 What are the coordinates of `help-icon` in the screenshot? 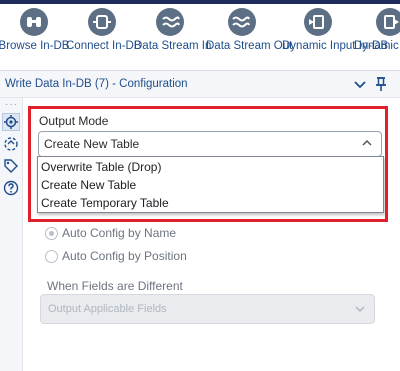 It's located at (11, 188).